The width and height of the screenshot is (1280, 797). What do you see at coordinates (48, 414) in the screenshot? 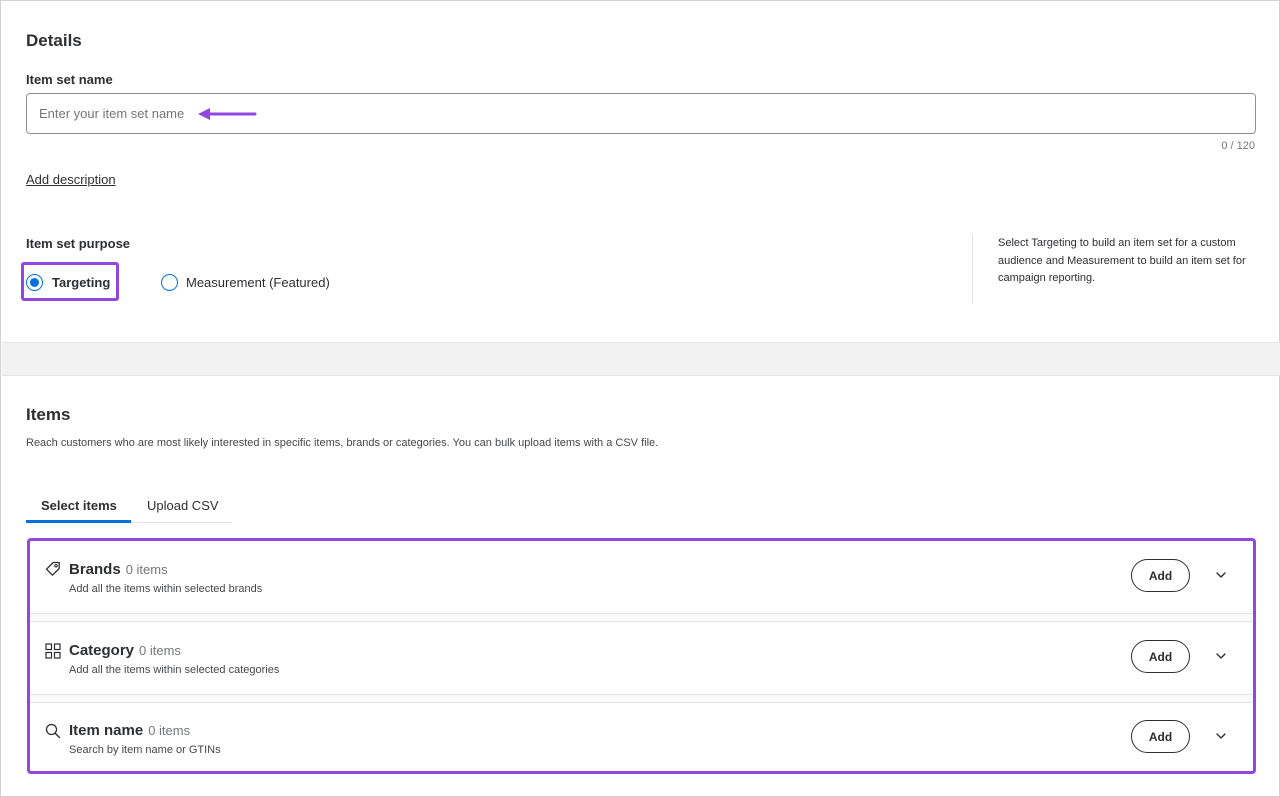
I see `items-heading: Items` at bounding box center [48, 414].